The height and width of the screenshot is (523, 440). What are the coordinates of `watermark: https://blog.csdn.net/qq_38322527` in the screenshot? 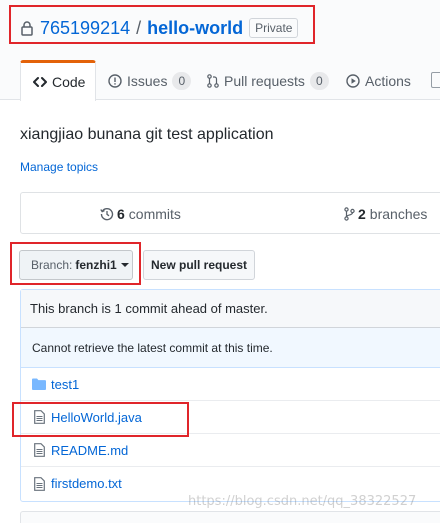 It's located at (302, 501).